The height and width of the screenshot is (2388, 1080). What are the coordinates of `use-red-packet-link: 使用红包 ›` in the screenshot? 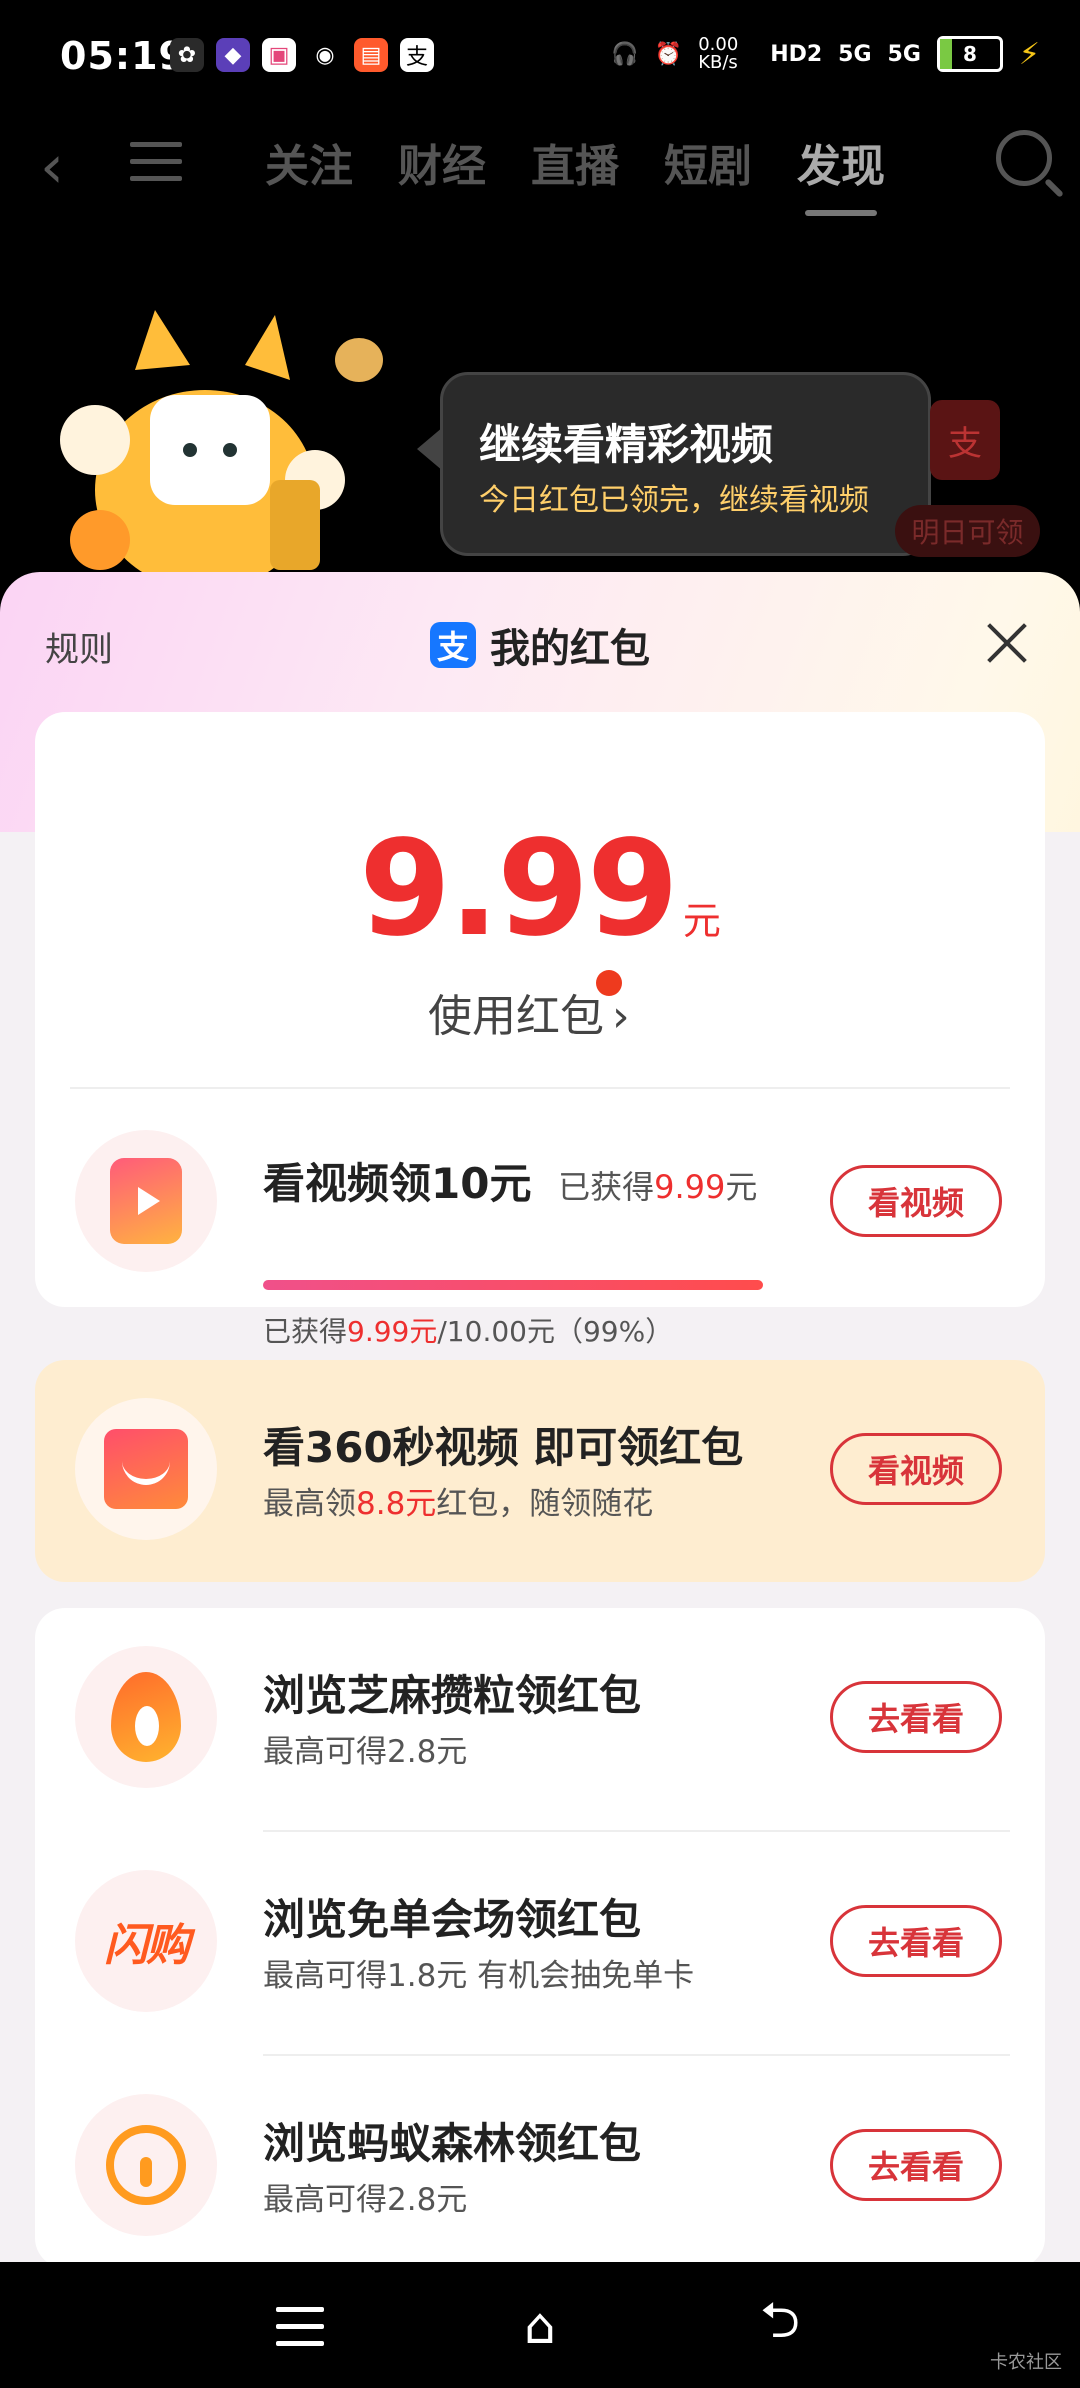 It's located at (529, 1007).